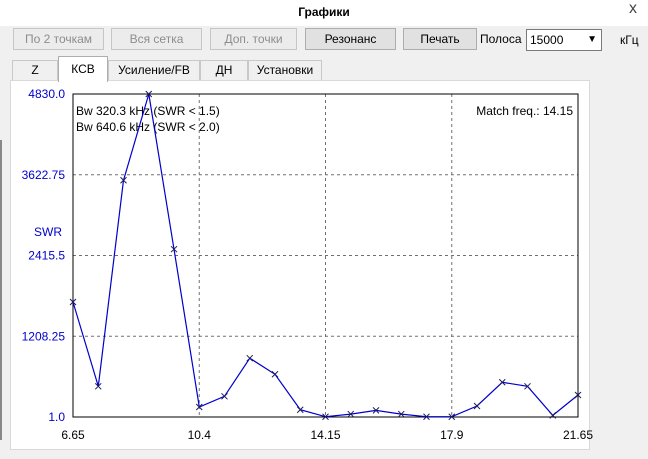 Image resolution: width=648 pixels, height=459 pixels. I want to click on y-tick-label: 4830.0, so click(46, 94).